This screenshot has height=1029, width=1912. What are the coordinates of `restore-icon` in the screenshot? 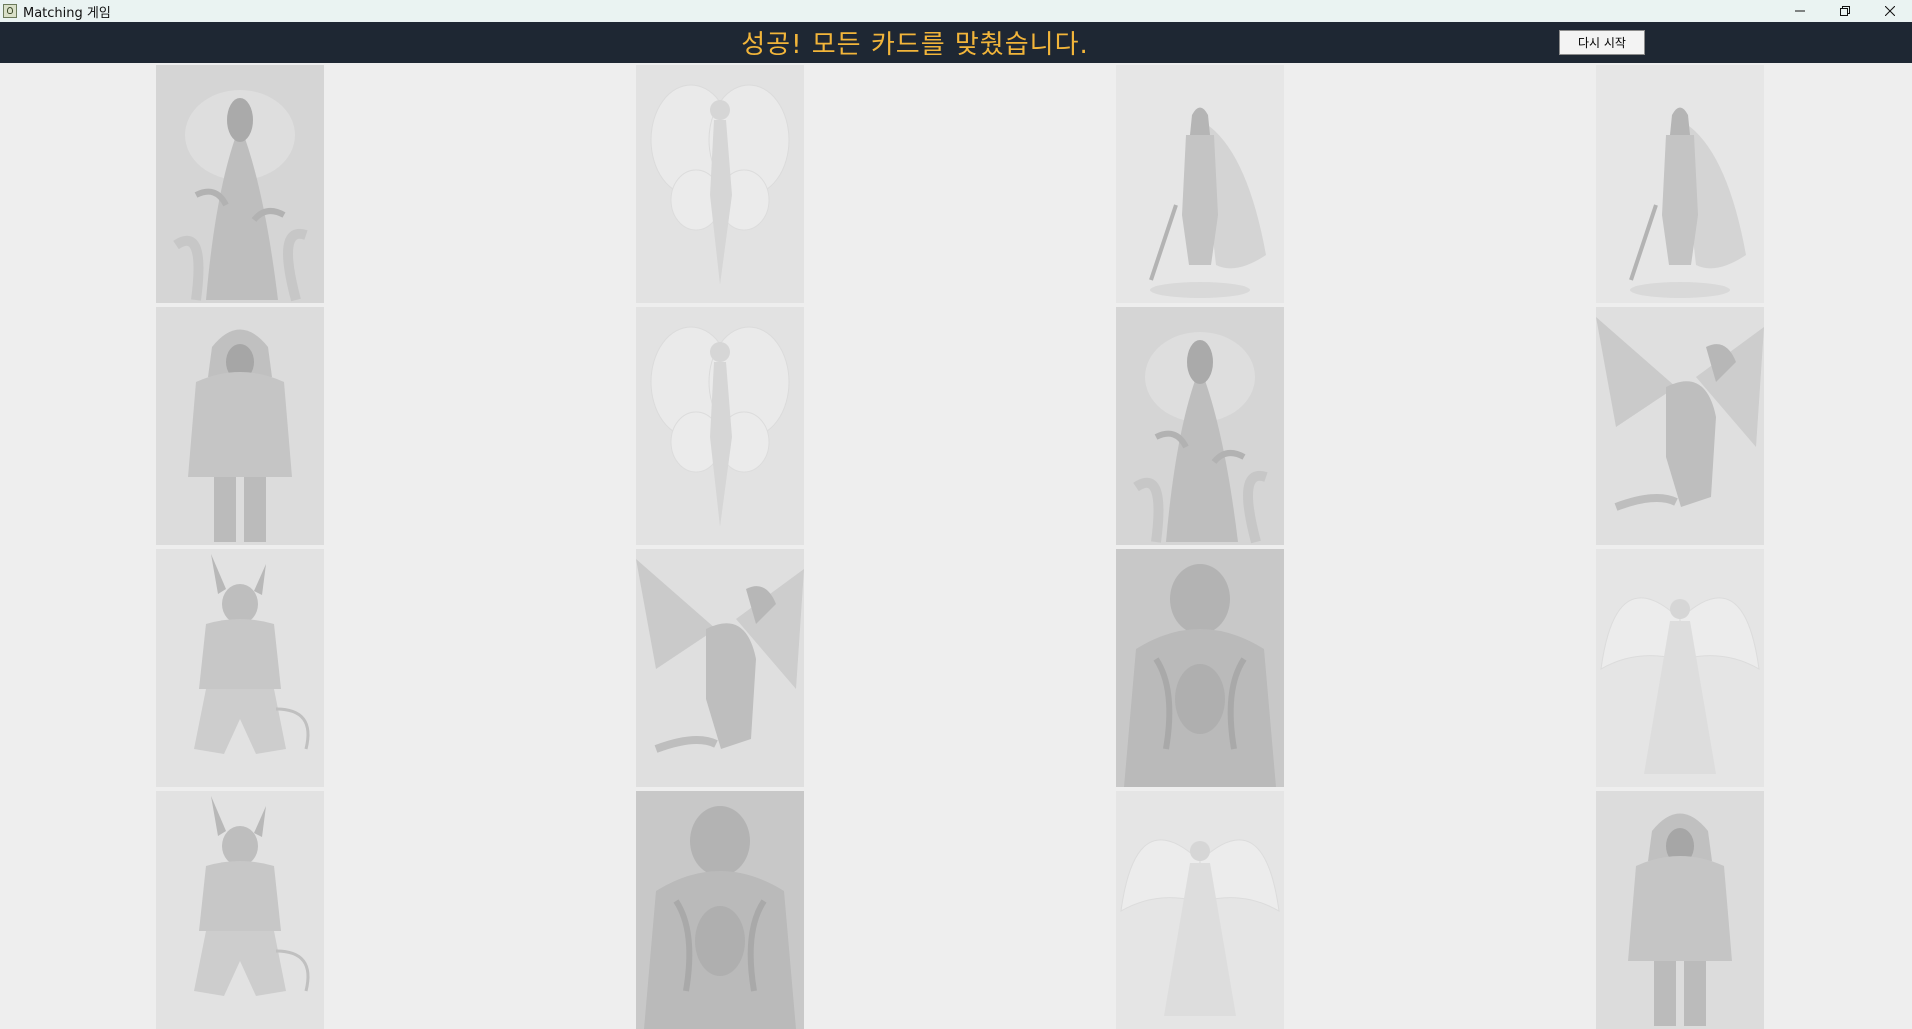 It's located at (1844, 11).